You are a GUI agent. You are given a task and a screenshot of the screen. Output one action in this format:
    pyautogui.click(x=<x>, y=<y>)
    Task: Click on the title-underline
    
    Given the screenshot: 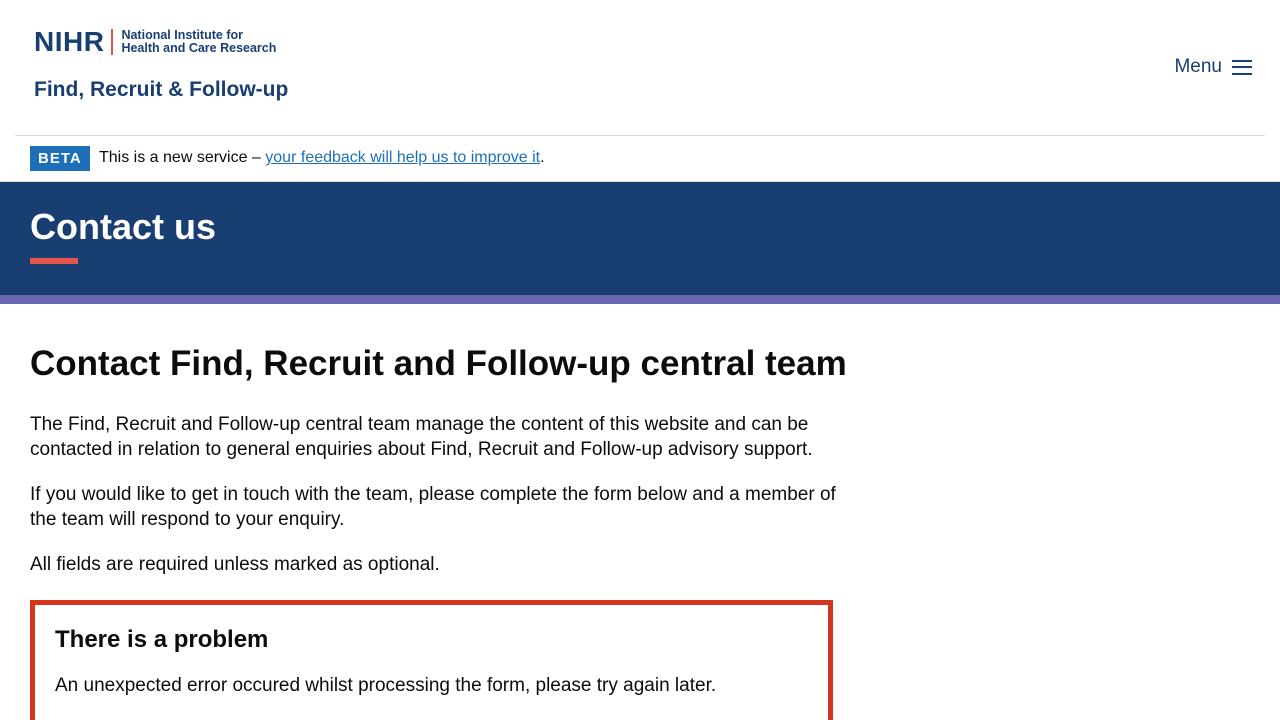 What is the action you would take?
    pyautogui.click(x=54, y=261)
    